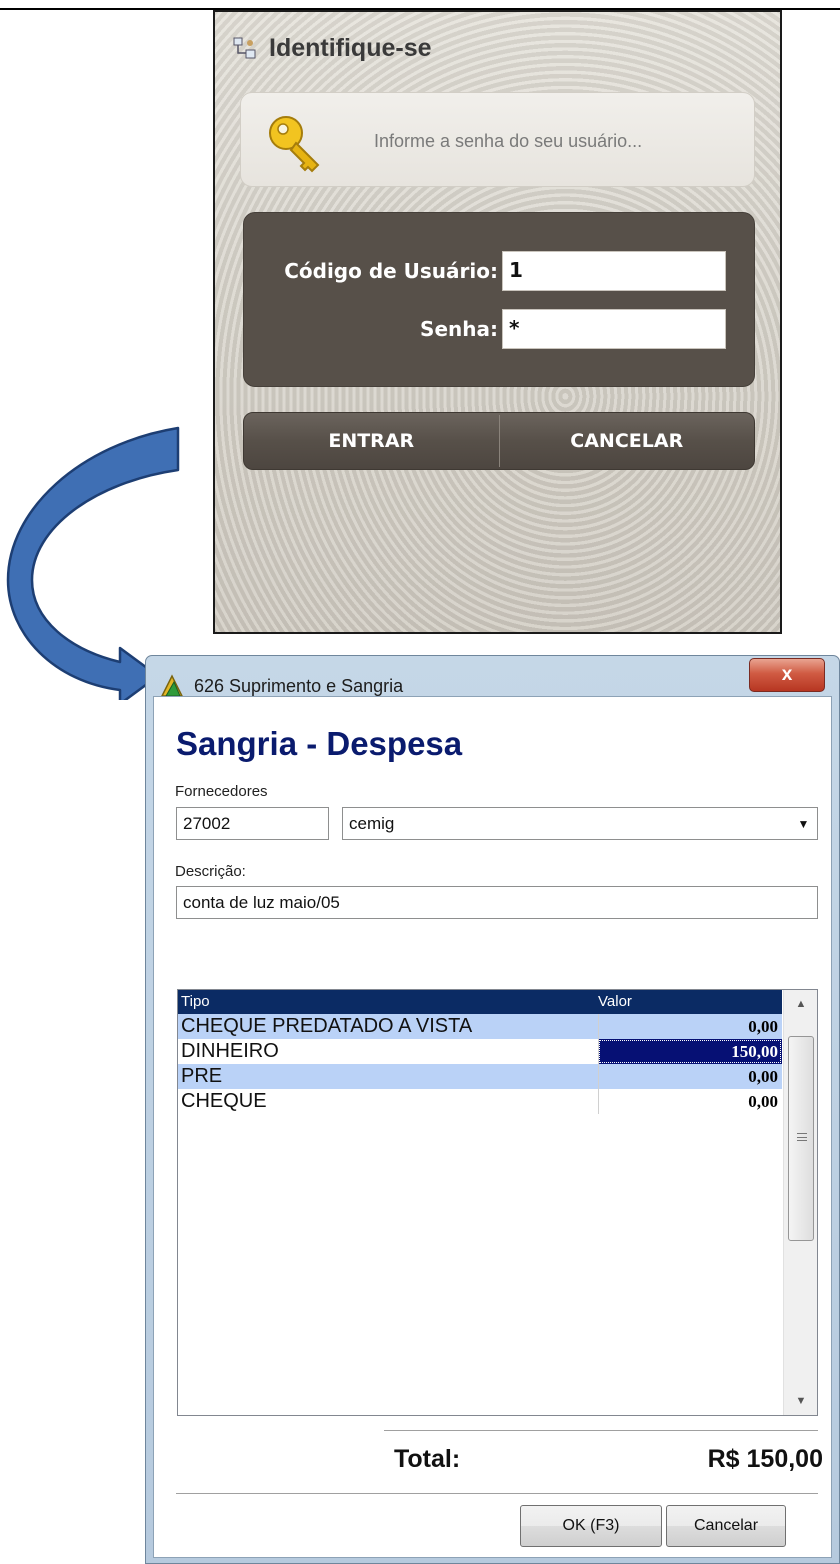 This screenshot has width=840, height=1564. What do you see at coordinates (480, 1051) in the screenshot?
I see `table-row: DINHEIRO 150,00` at bounding box center [480, 1051].